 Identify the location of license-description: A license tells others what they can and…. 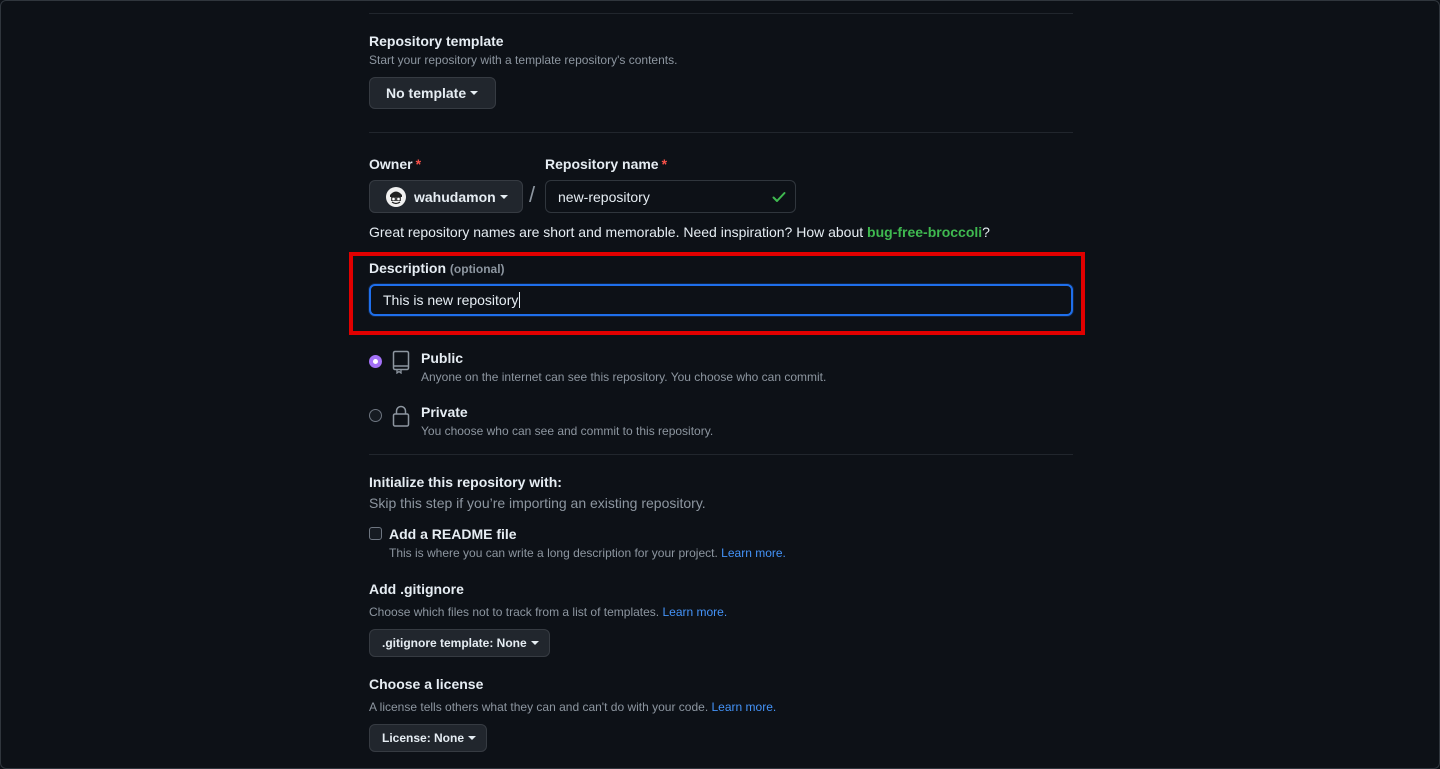
(572, 707).